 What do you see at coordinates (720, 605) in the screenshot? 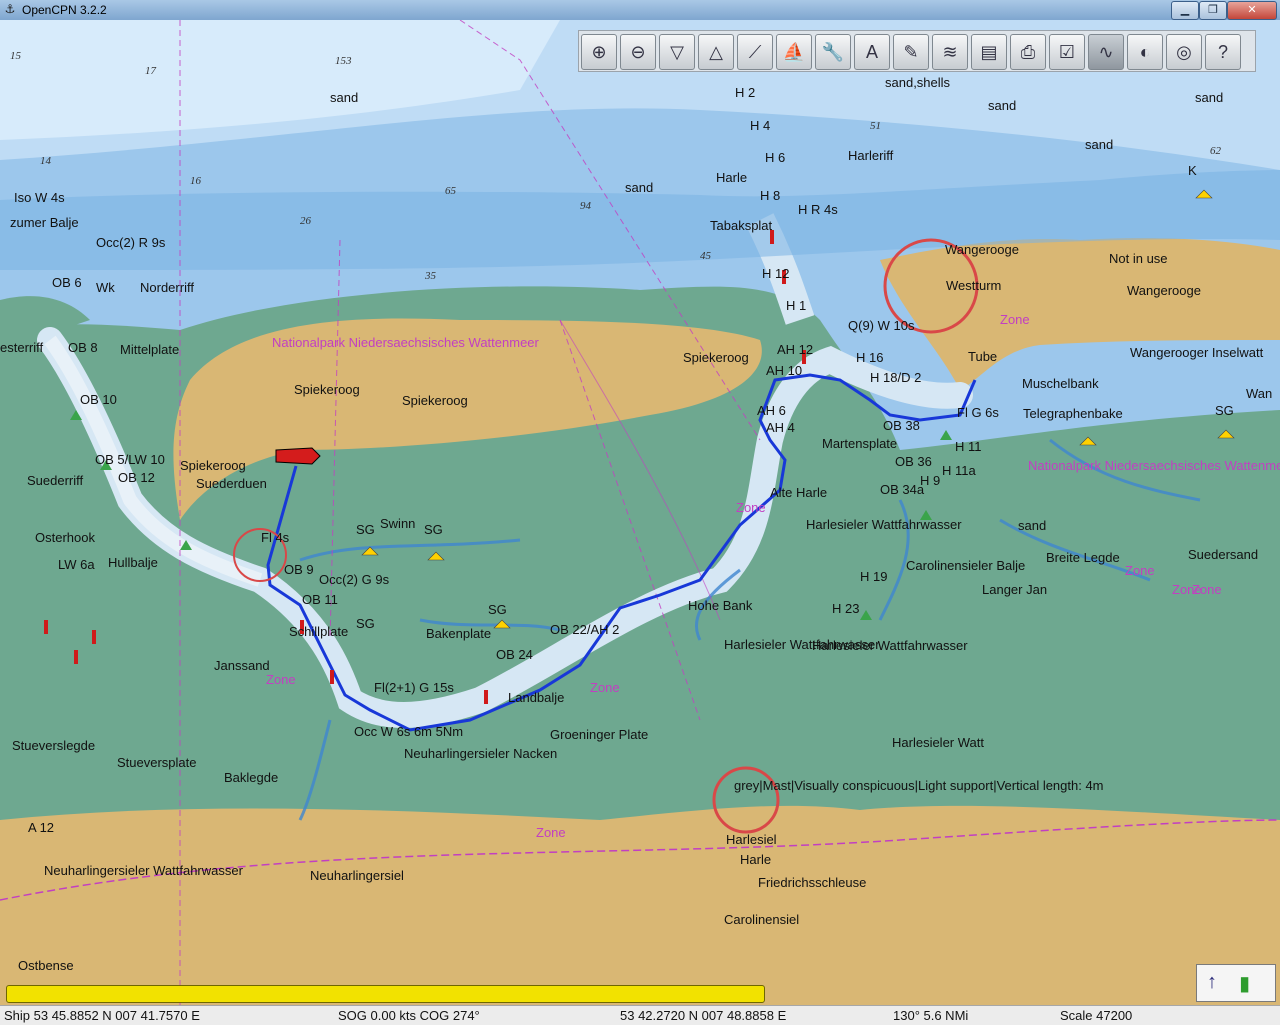
I see `chart-label: Hohe Bank` at bounding box center [720, 605].